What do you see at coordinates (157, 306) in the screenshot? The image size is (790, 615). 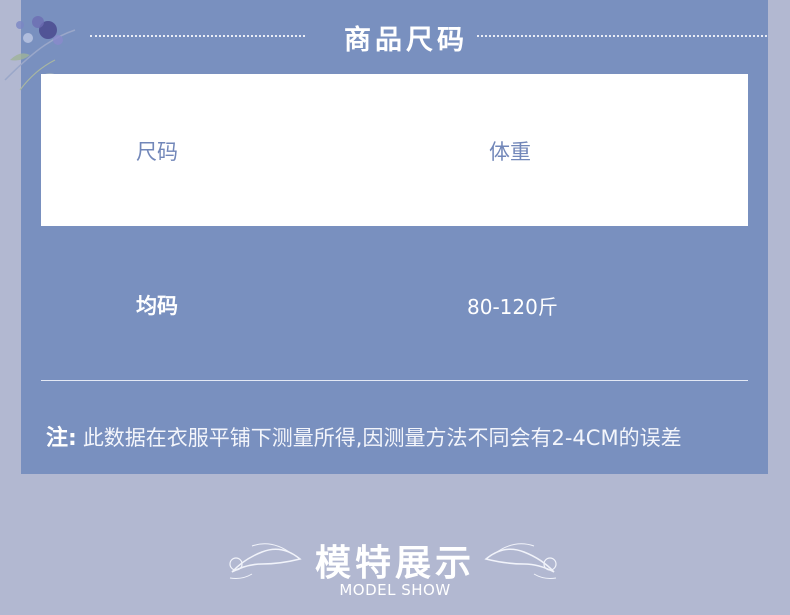 I see `cell-size: 均码` at bounding box center [157, 306].